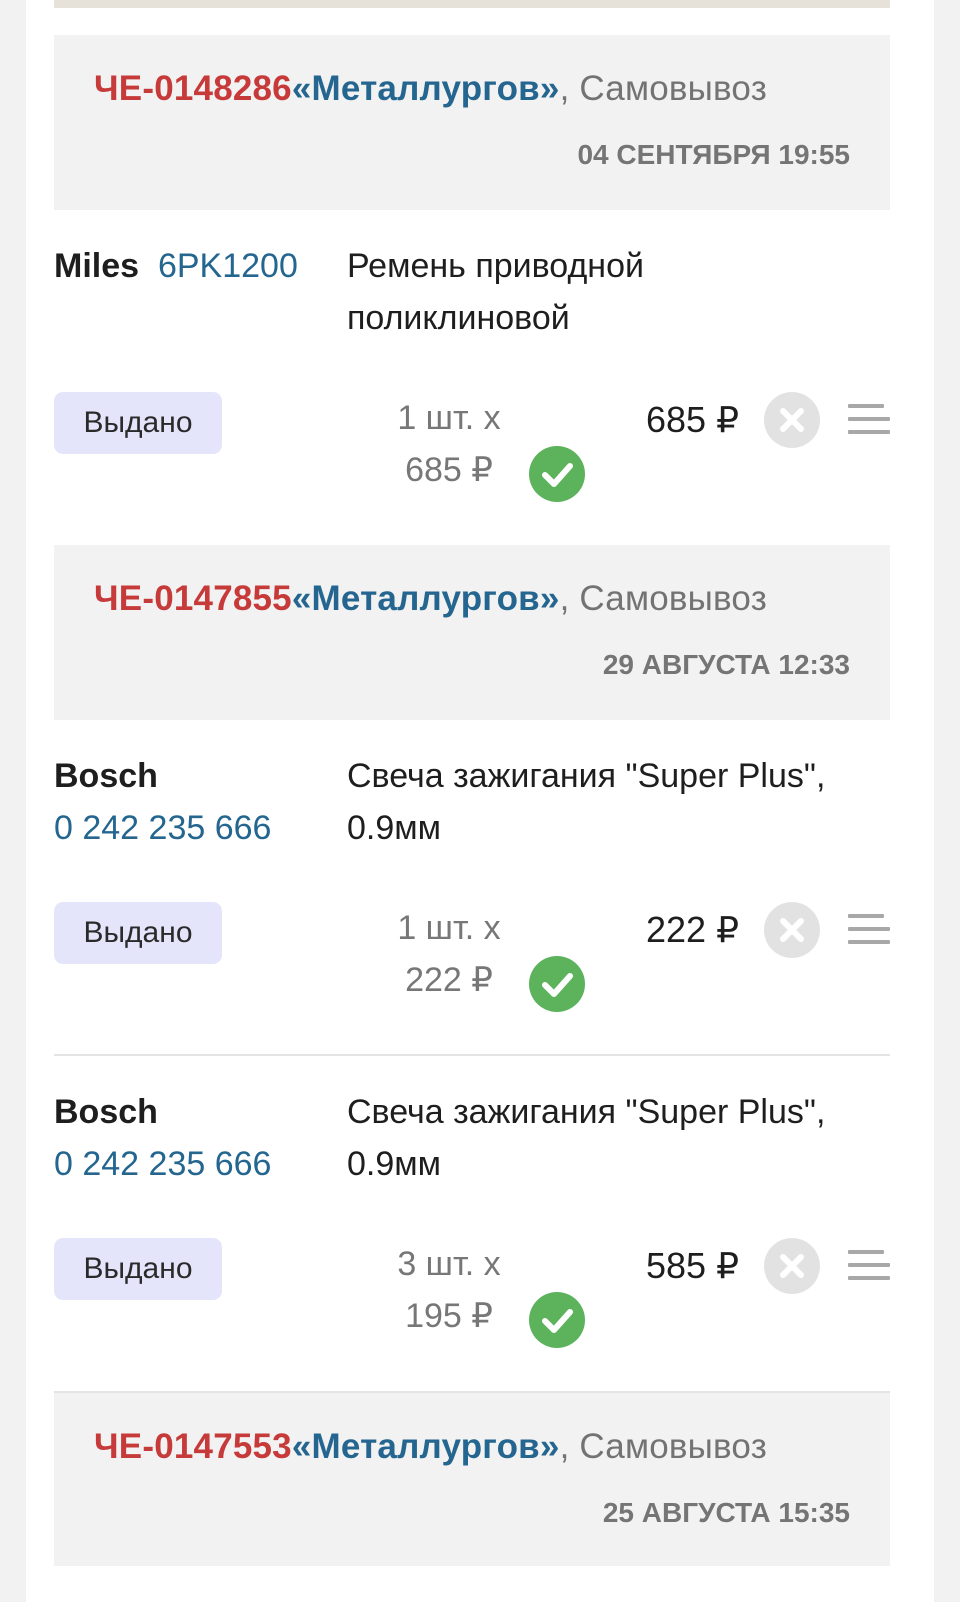 The height and width of the screenshot is (1602, 960). What do you see at coordinates (692, 1265) in the screenshot?
I see `item-total: 585 ₽` at bounding box center [692, 1265].